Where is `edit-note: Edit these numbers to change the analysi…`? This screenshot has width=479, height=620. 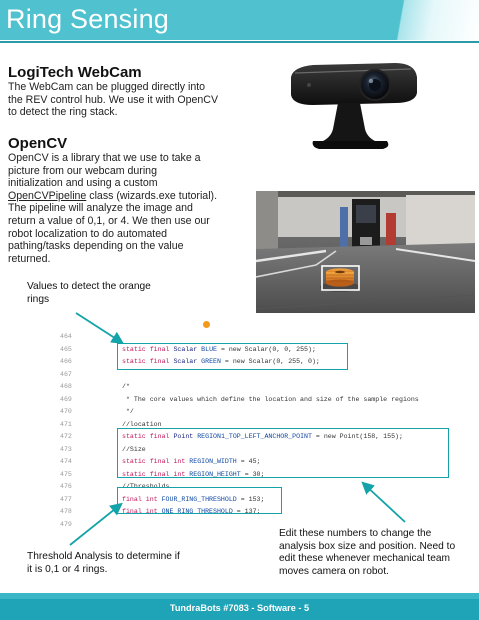 edit-note: Edit these numbers to change the analysi… is located at coordinates (367, 553).